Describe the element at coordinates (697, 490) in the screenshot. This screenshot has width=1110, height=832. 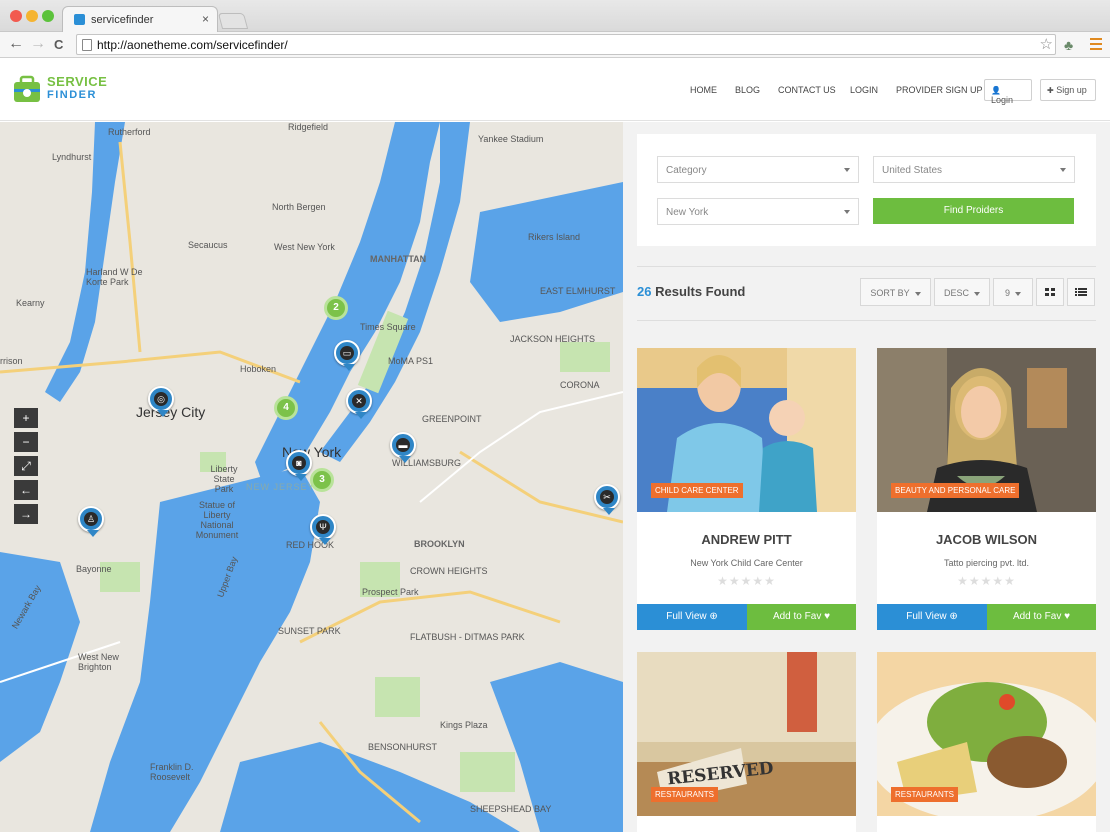
I see `category-tag: CHILD CARE CENTER` at that location.